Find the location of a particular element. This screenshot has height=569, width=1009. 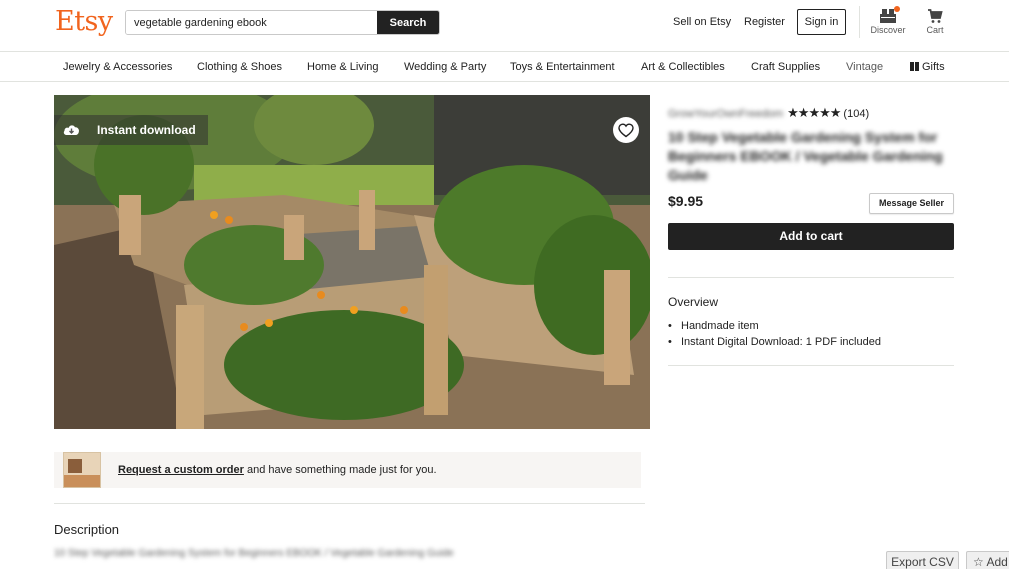

sell-on-etsy-link: Sell on Etsy is located at coordinates (702, 22).